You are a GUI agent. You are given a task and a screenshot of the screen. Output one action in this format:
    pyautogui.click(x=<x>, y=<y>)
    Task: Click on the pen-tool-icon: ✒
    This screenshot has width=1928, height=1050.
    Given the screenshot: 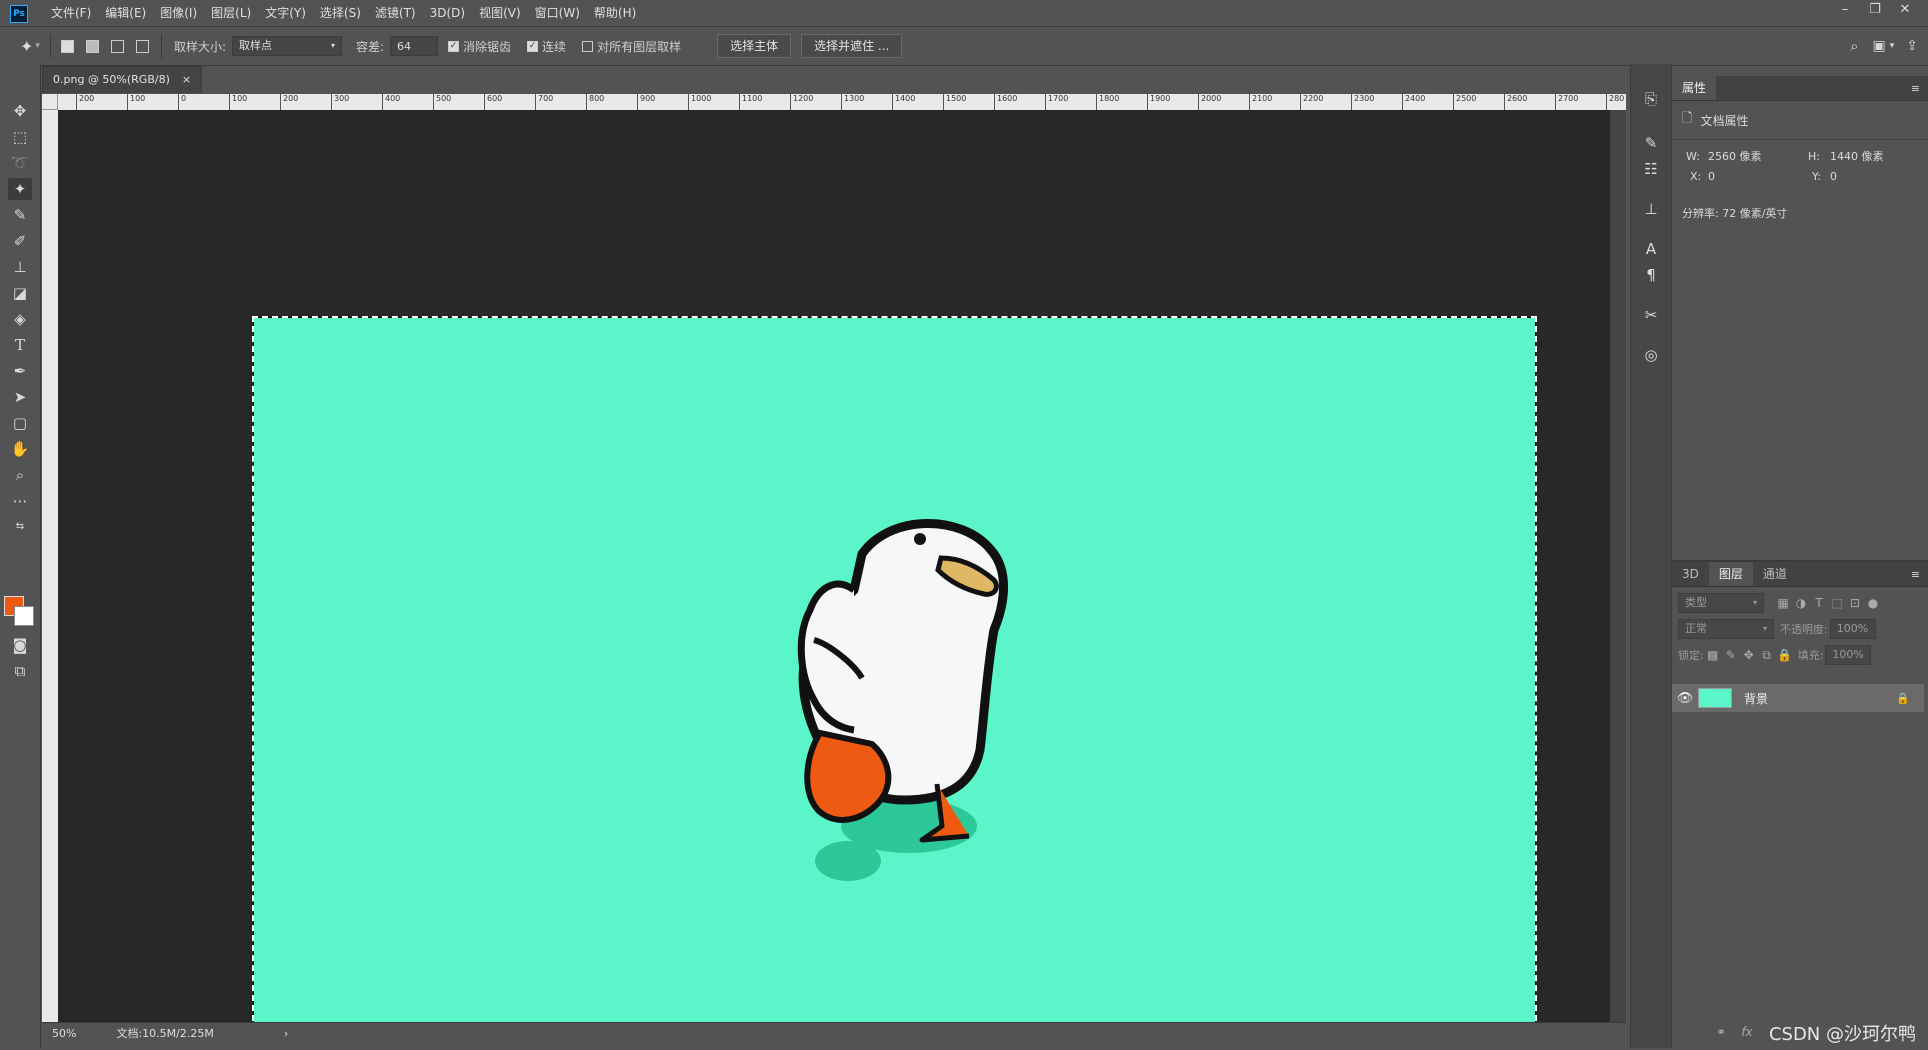 What is the action you would take?
    pyautogui.click(x=20, y=371)
    